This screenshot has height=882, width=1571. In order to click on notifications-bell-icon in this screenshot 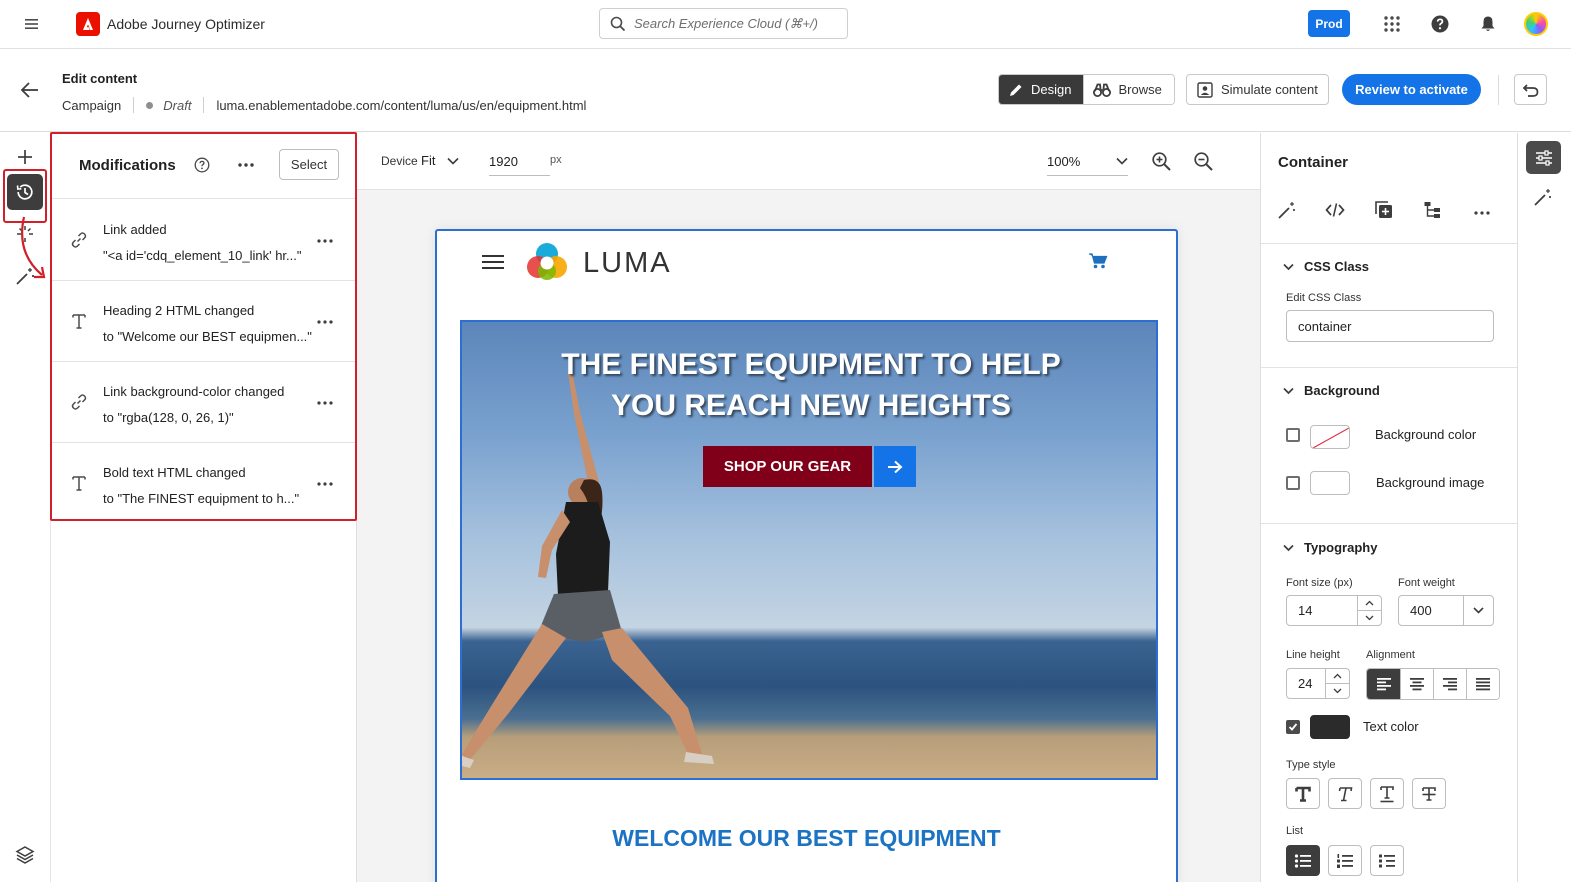, I will do `click(1488, 24)`.